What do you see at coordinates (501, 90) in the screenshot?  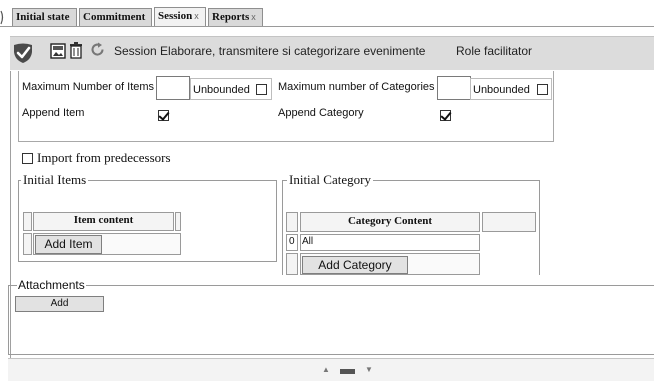 I see `max-categories-unbounded-label: Unbounded` at bounding box center [501, 90].